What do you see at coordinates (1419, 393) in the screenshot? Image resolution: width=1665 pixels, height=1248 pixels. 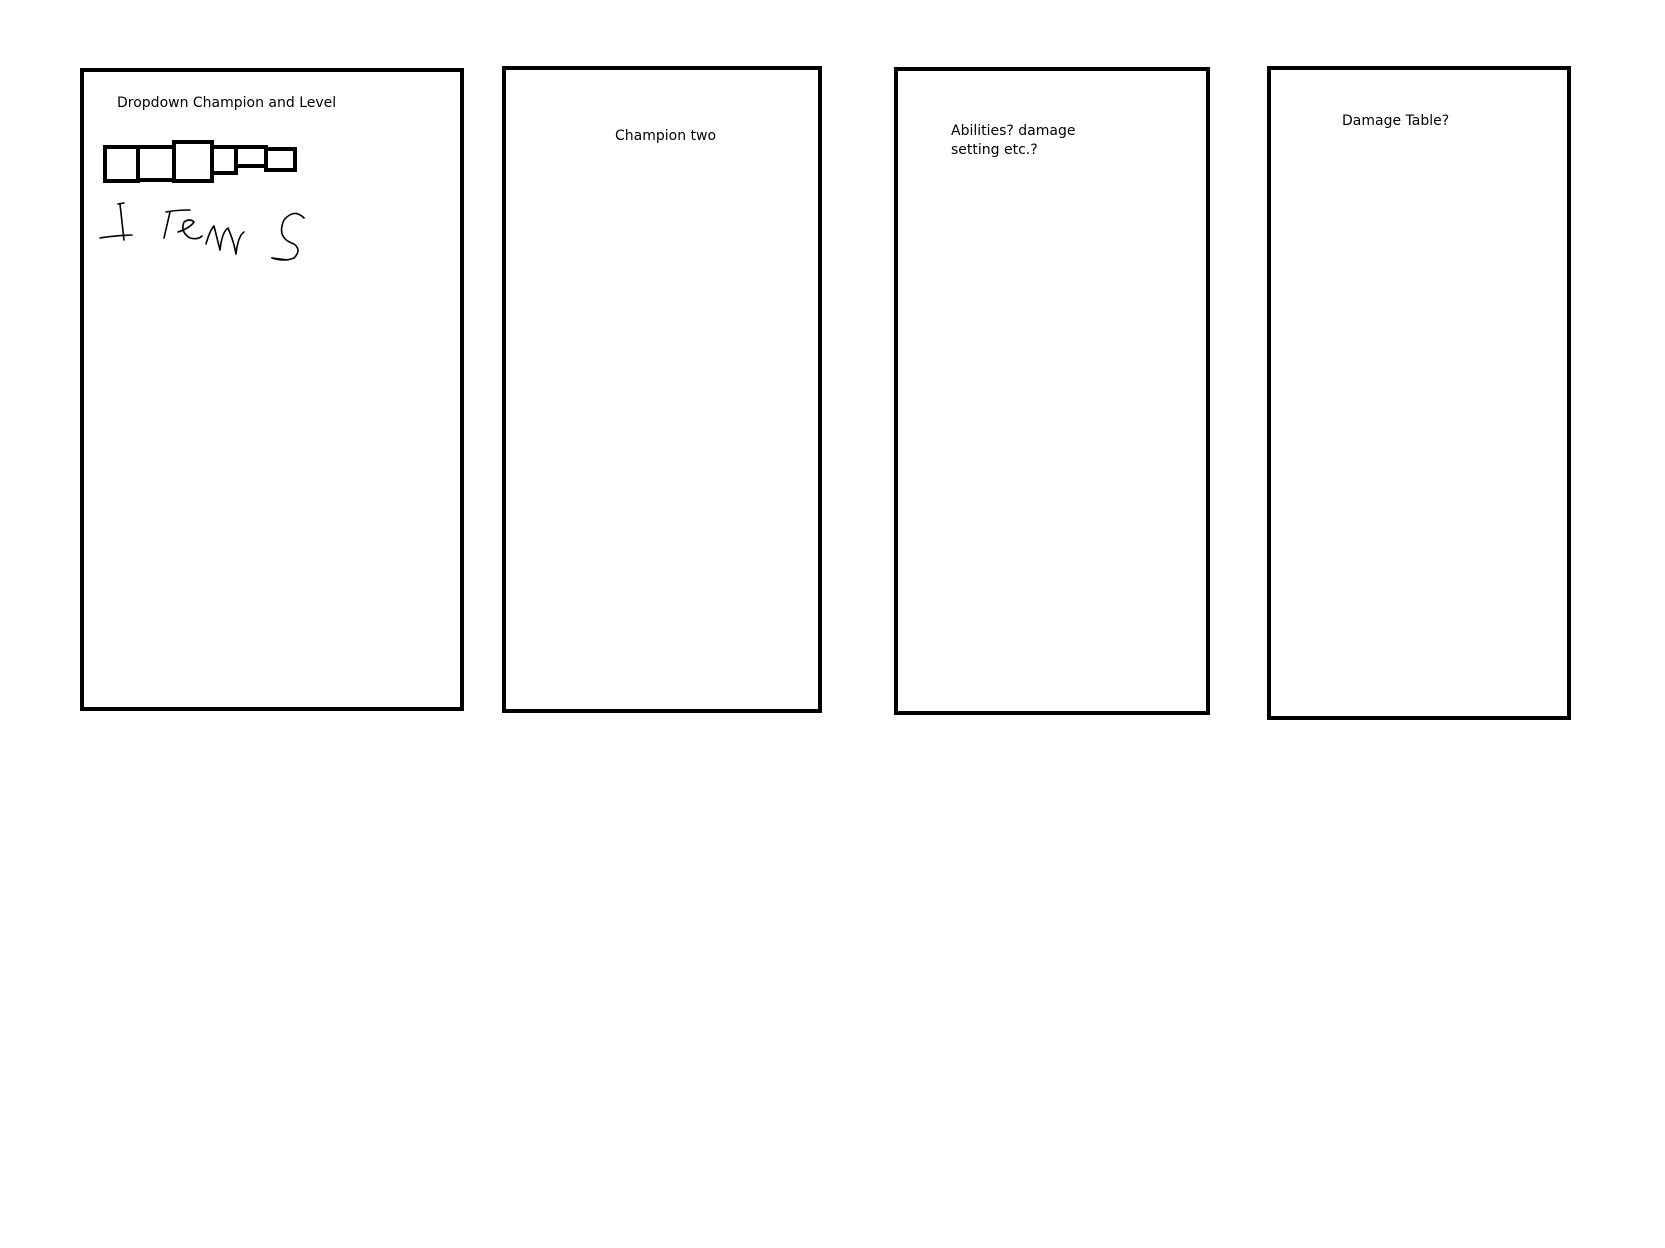 I see `damage-table-panel` at bounding box center [1419, 393].